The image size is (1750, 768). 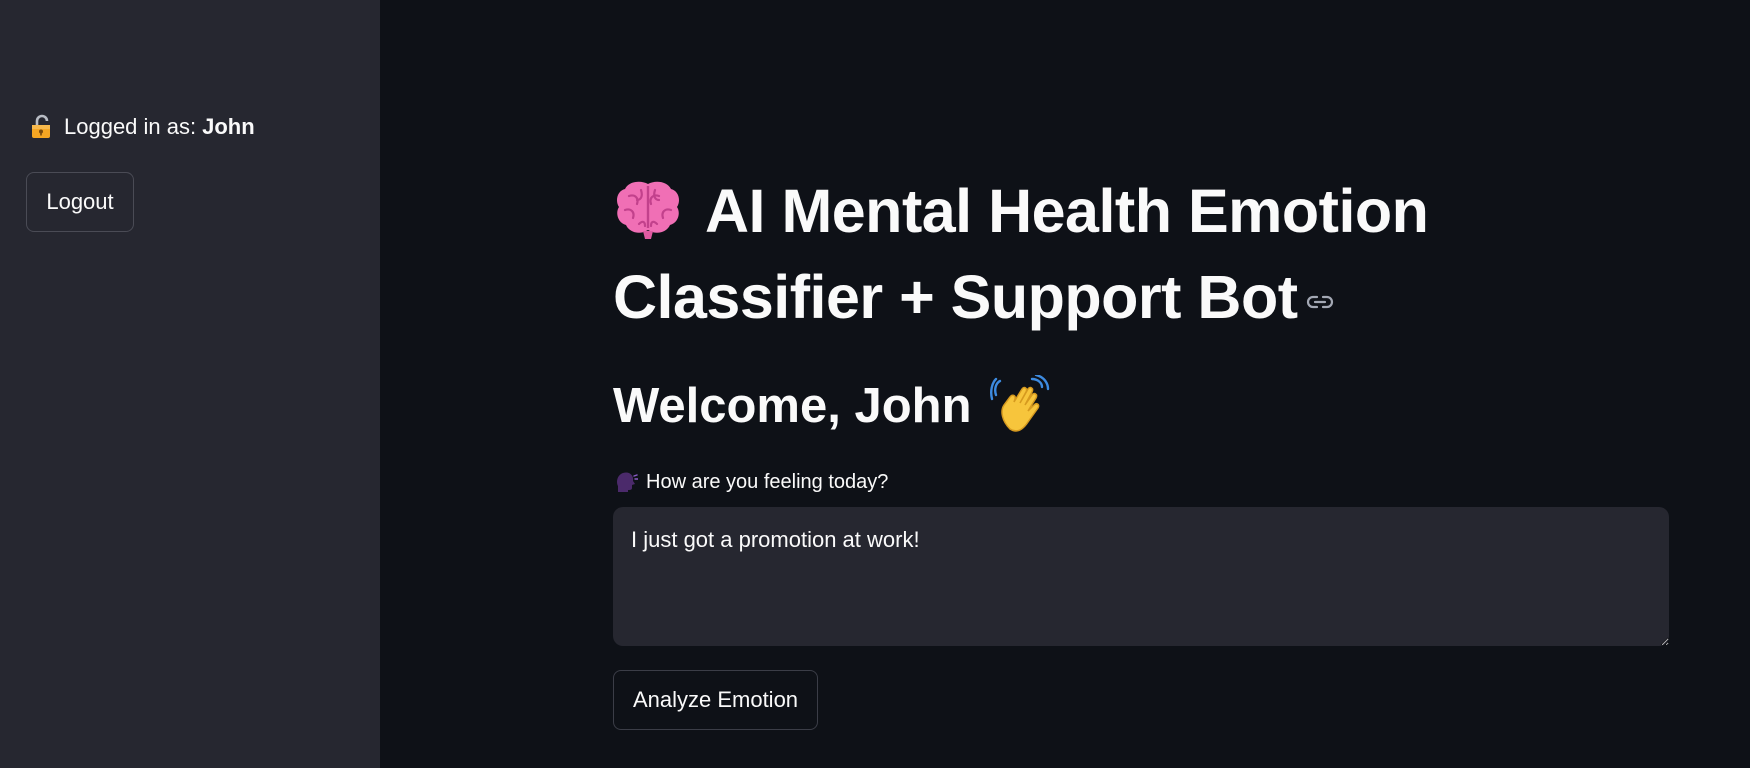 What do you see at coordinates (626, 482) in the screenshot?
I see `speaking-head-icon` at bounding box center [626, 482].